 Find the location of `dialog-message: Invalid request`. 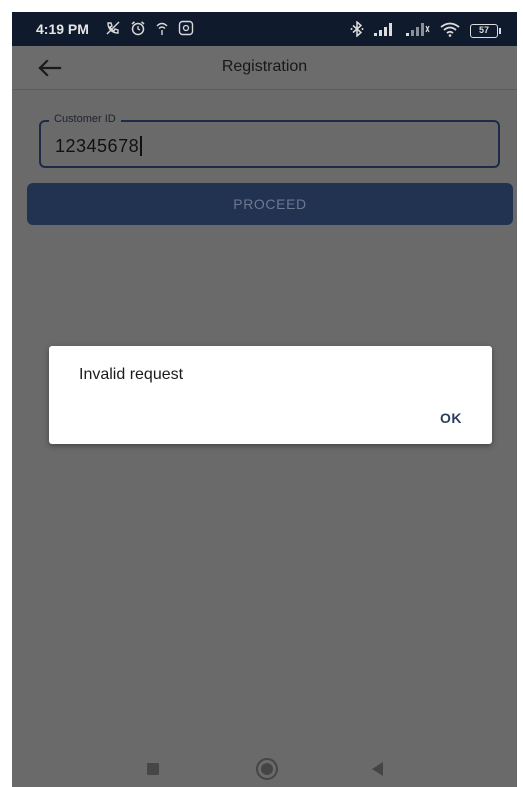

dialog-message: Invalid request is located at coordinates (131, 374).